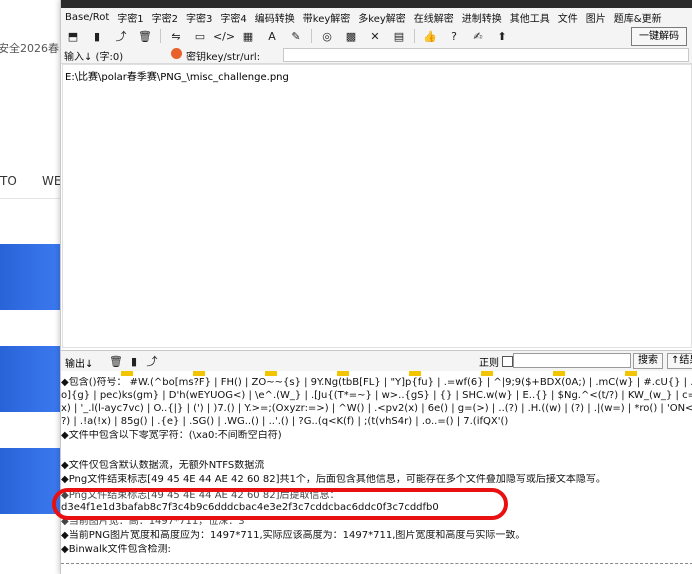  I want to click on menu-item-other-tools: 其他工具, so click(530, 17).